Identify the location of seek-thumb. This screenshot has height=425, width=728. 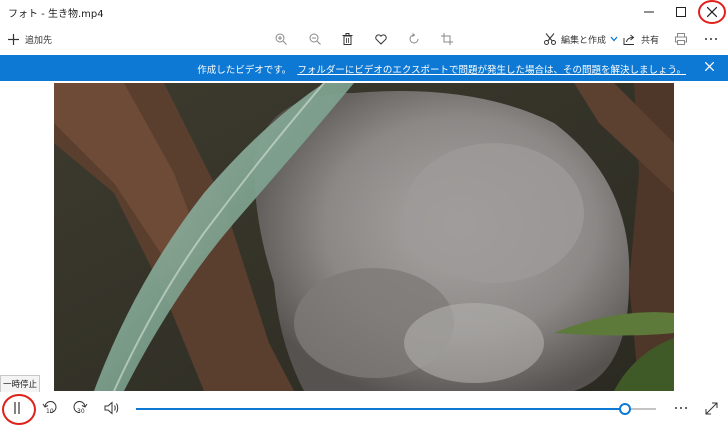
(624, 409).